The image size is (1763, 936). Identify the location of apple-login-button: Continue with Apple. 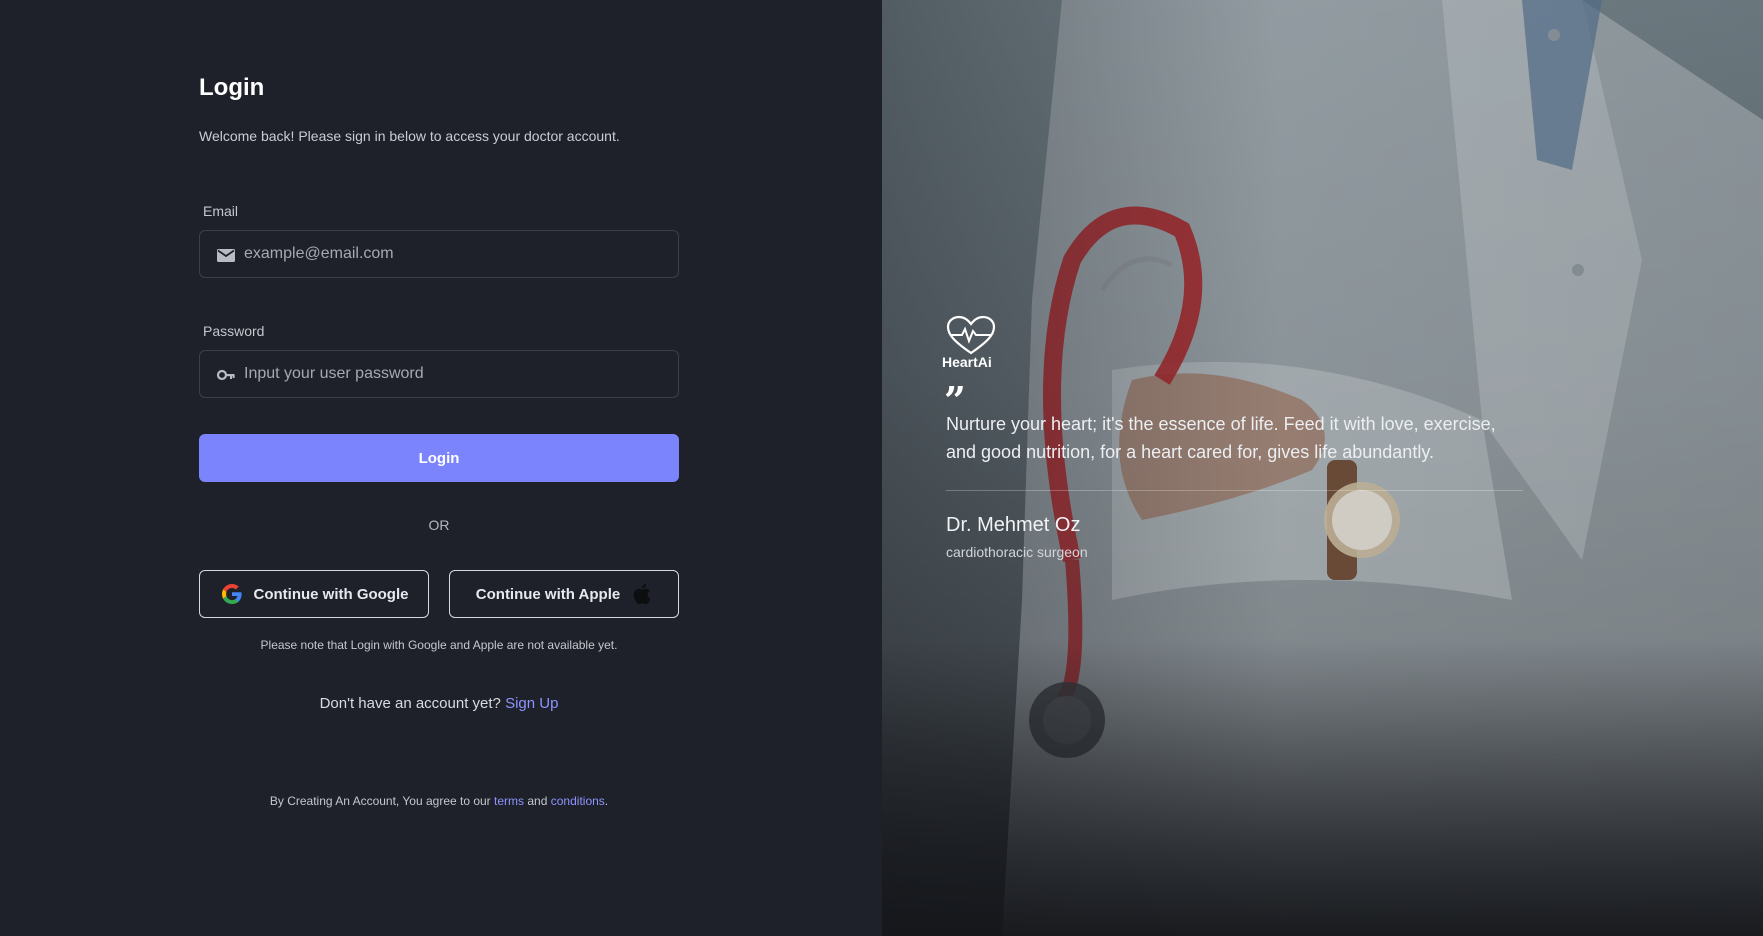
(564, 594).